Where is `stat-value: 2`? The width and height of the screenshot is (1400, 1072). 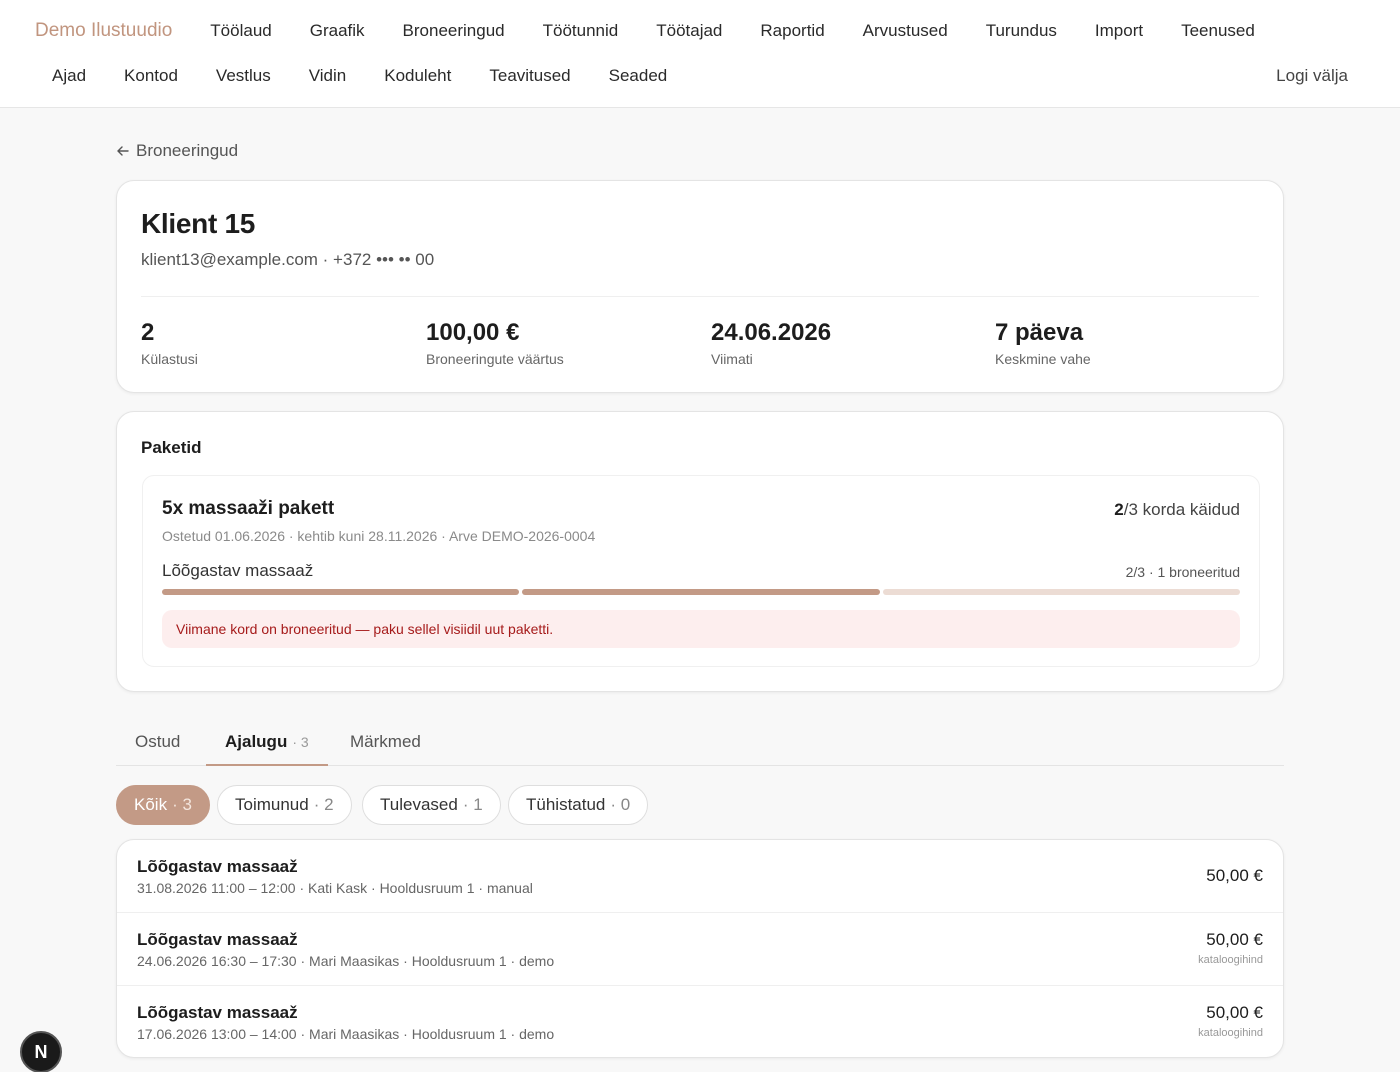 stat-value: 2 is located at coordinates (148, 332).